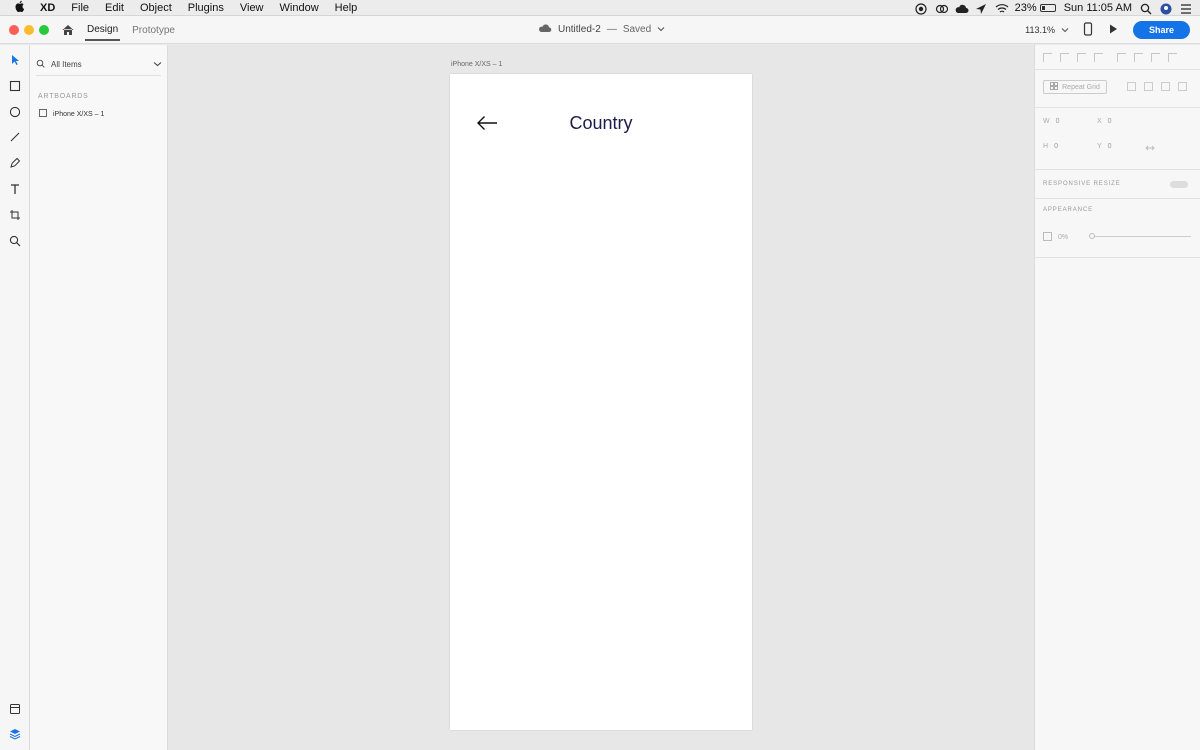 Image resolution: width=1200 pixels, height=750 pixels. What do you see at coordinates (1064, 57) in the screenshot?
I see `align-middle-icon` at bounding box center [1064, 57].